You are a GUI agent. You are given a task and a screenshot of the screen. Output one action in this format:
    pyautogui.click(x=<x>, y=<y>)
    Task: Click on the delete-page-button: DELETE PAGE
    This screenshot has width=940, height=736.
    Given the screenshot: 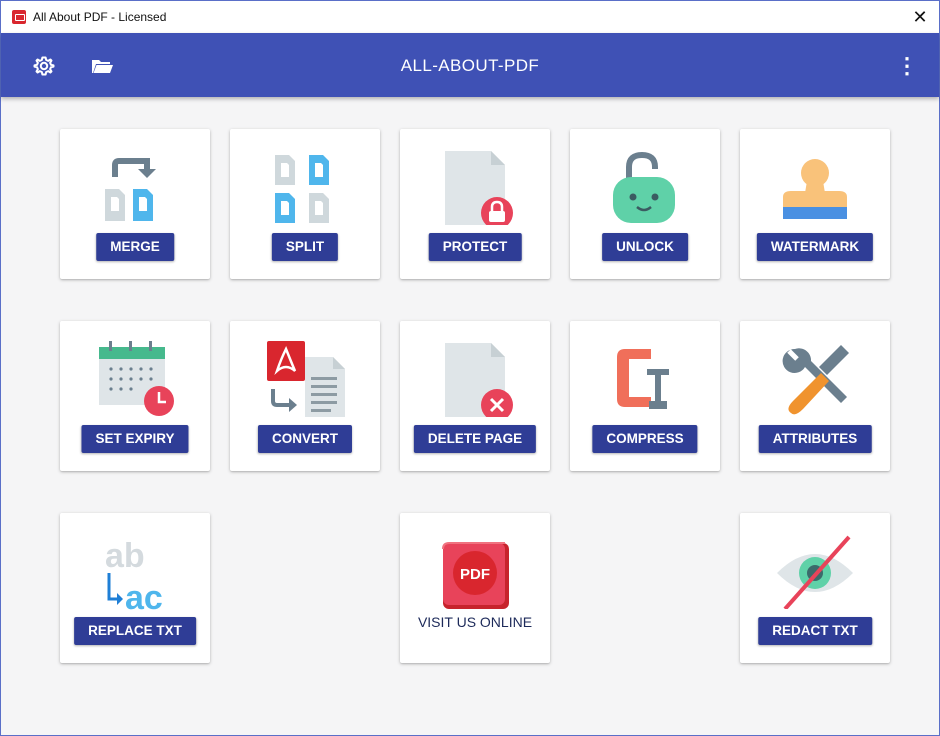 What is the action you would take?
    pyautogui.click(x=475, y=439)
    